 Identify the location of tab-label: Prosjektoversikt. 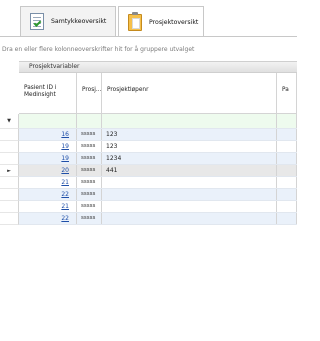
(174, 22).